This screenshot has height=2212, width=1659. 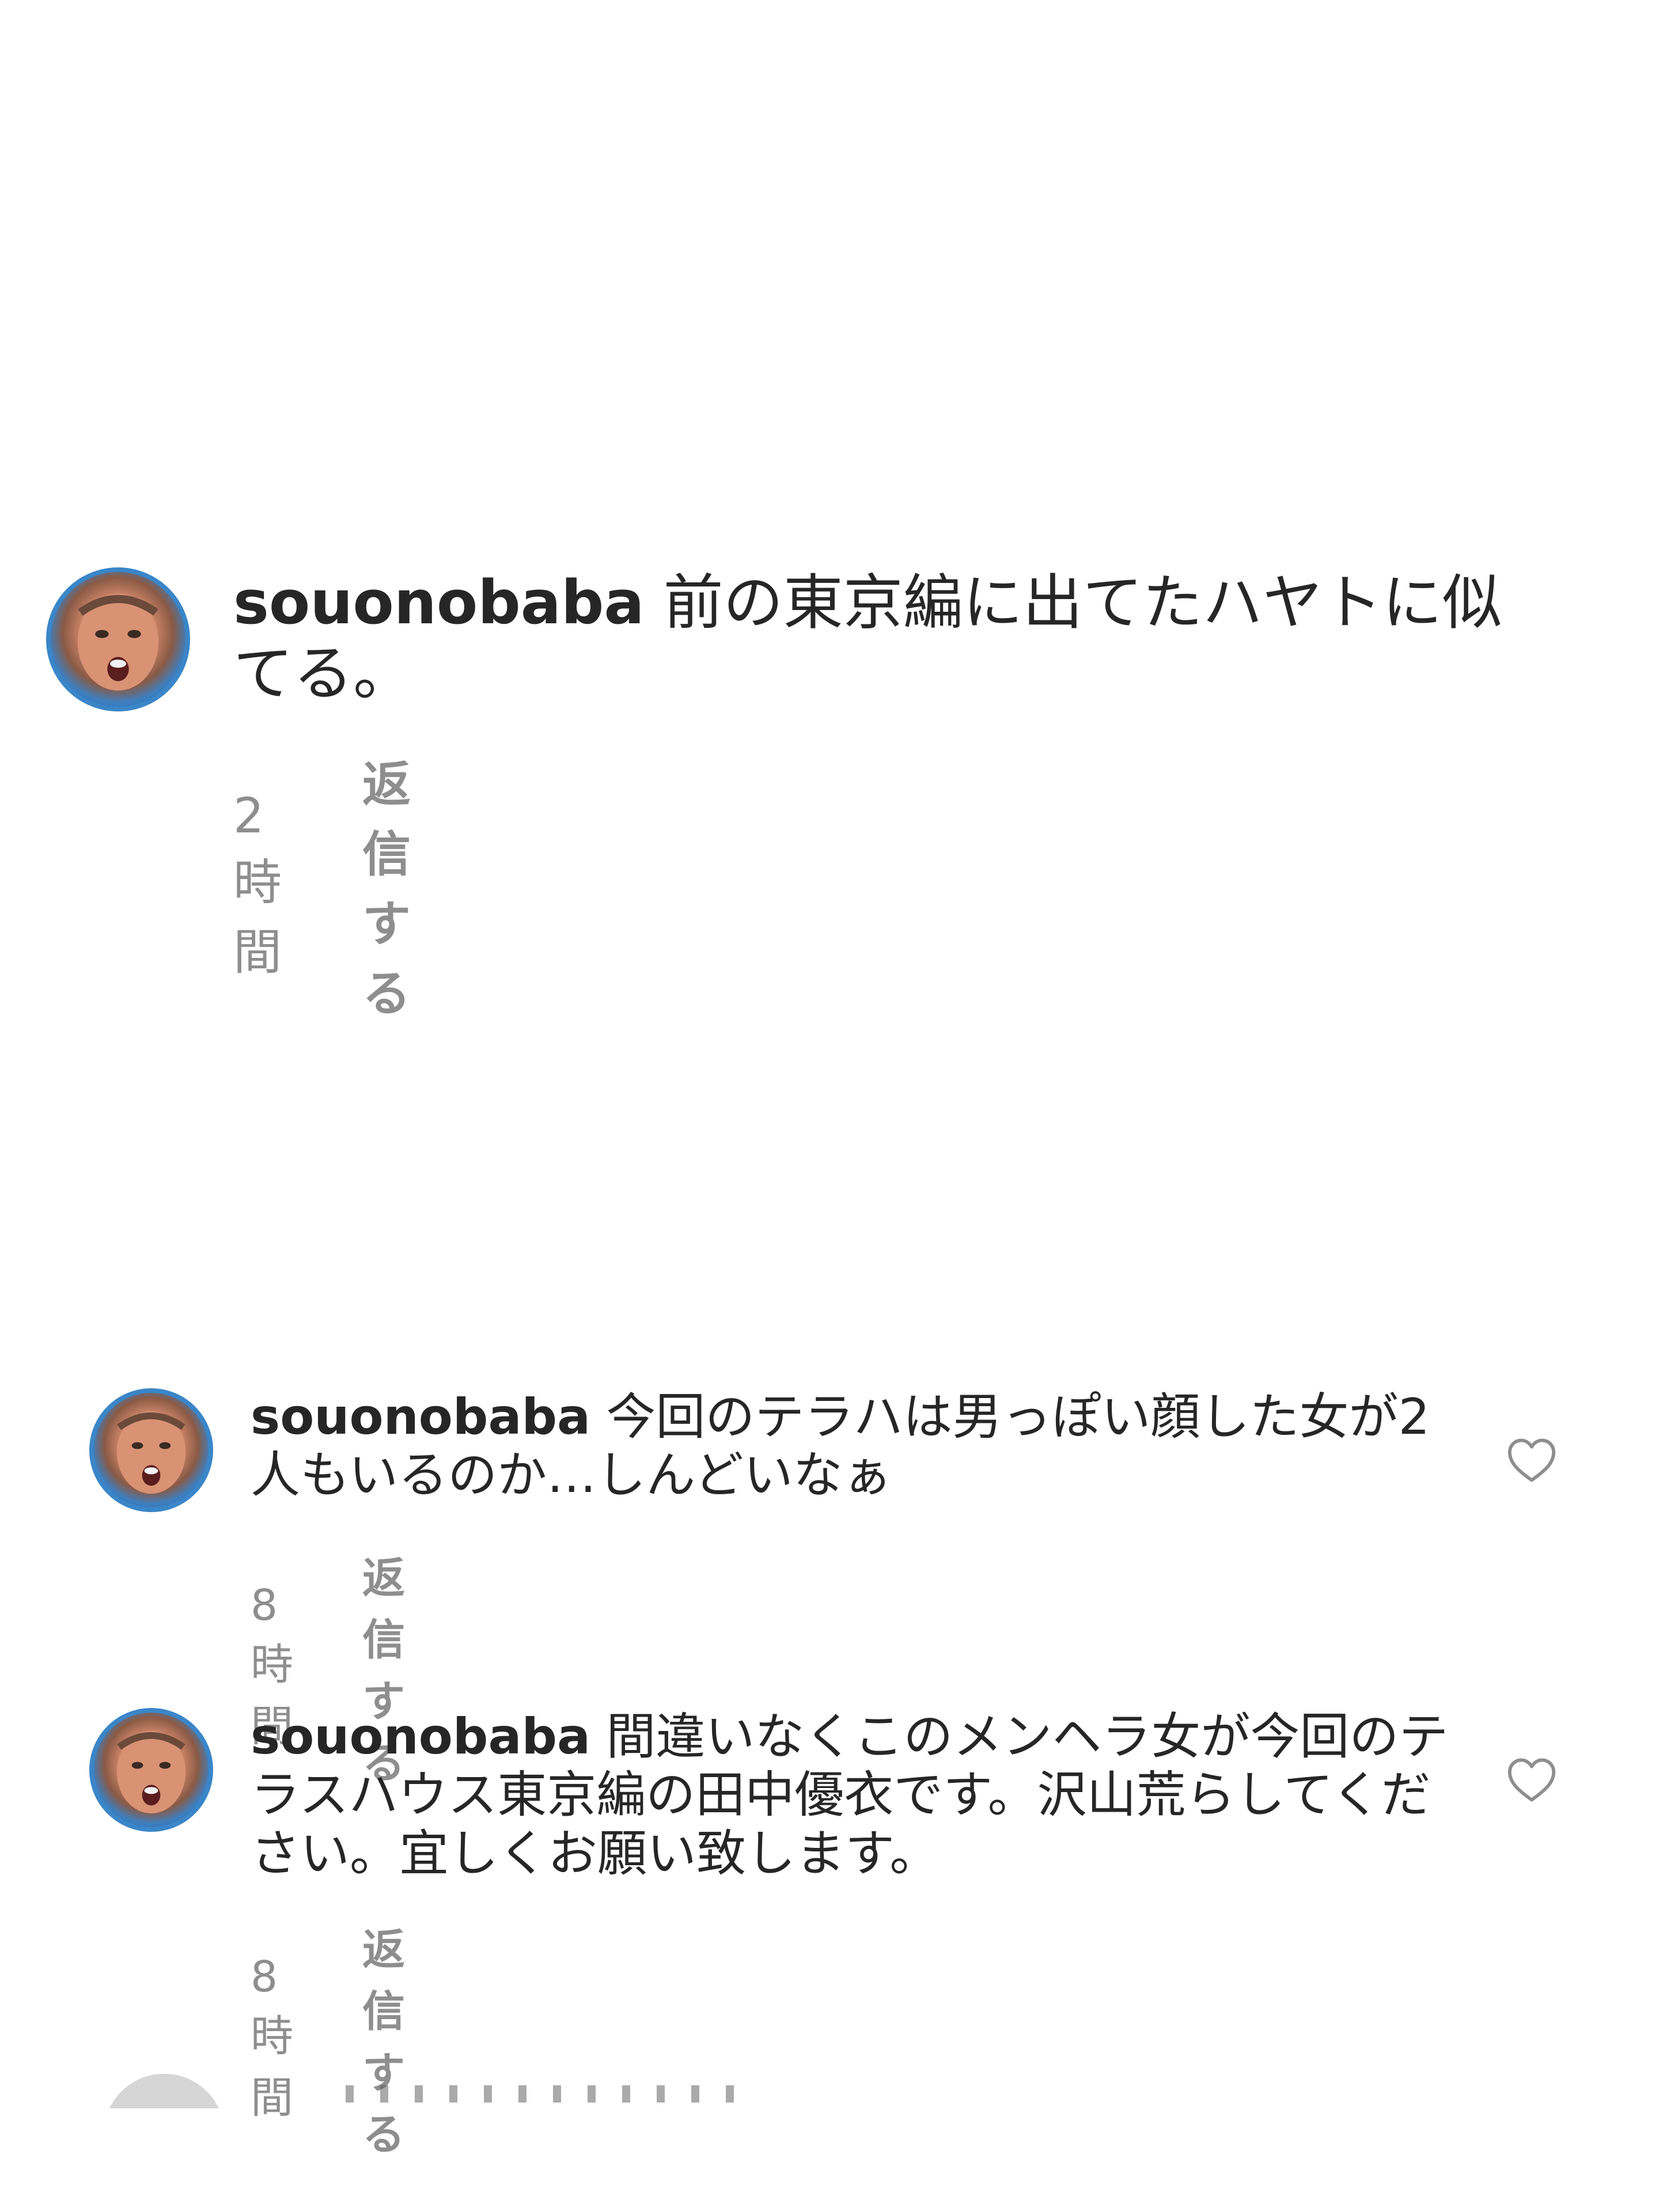 What do you see at coordinates (257, 883) in the screenshot?
I see `comment-time: 2時間` at bounding box center [257, 883].